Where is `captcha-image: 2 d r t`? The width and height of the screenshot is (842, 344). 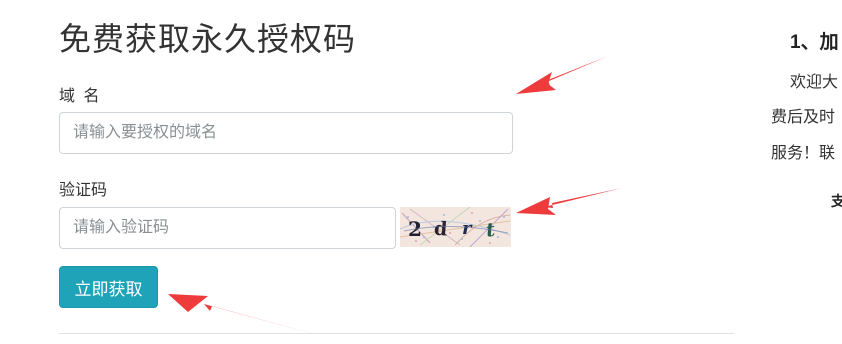 captcha-image: 2 d r t is located at coordinates (455, 227).